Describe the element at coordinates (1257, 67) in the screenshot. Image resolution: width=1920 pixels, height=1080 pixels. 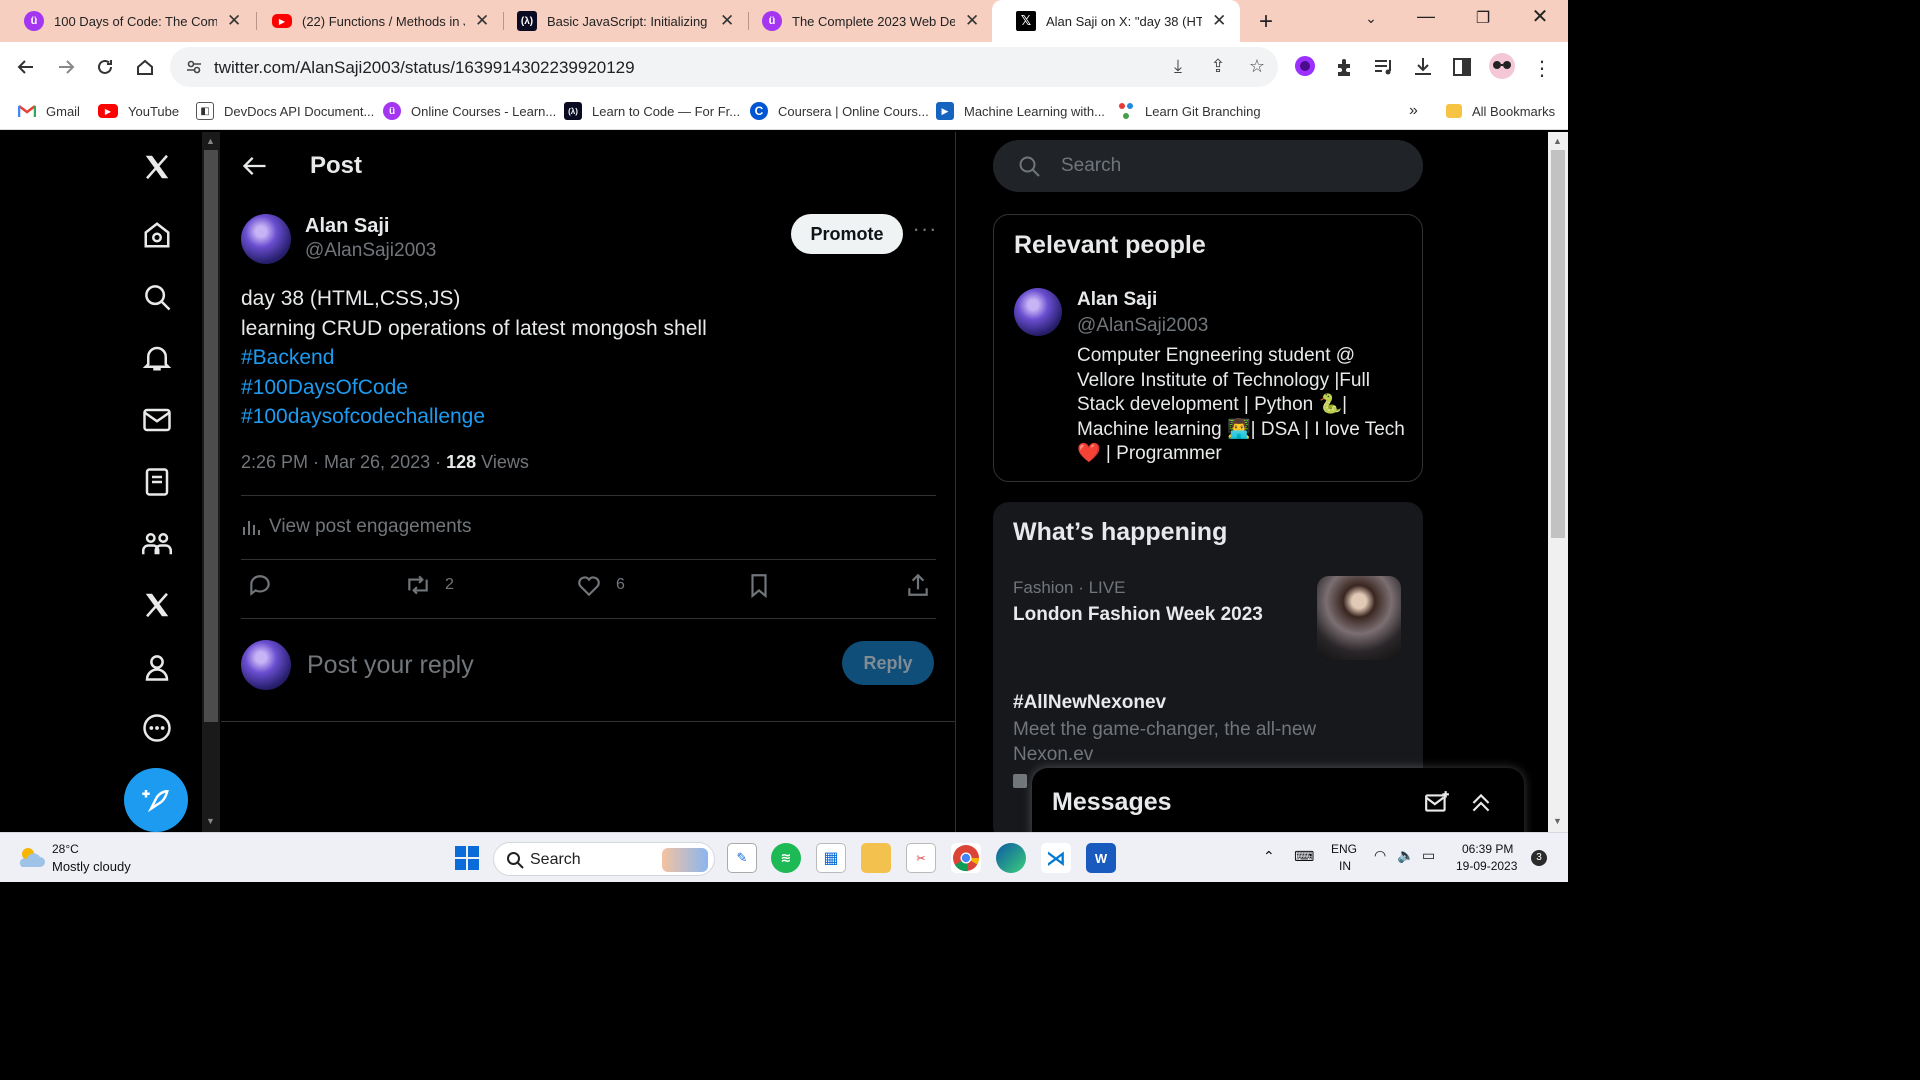
I see `bookmark-star-icon: ☆` at that location.